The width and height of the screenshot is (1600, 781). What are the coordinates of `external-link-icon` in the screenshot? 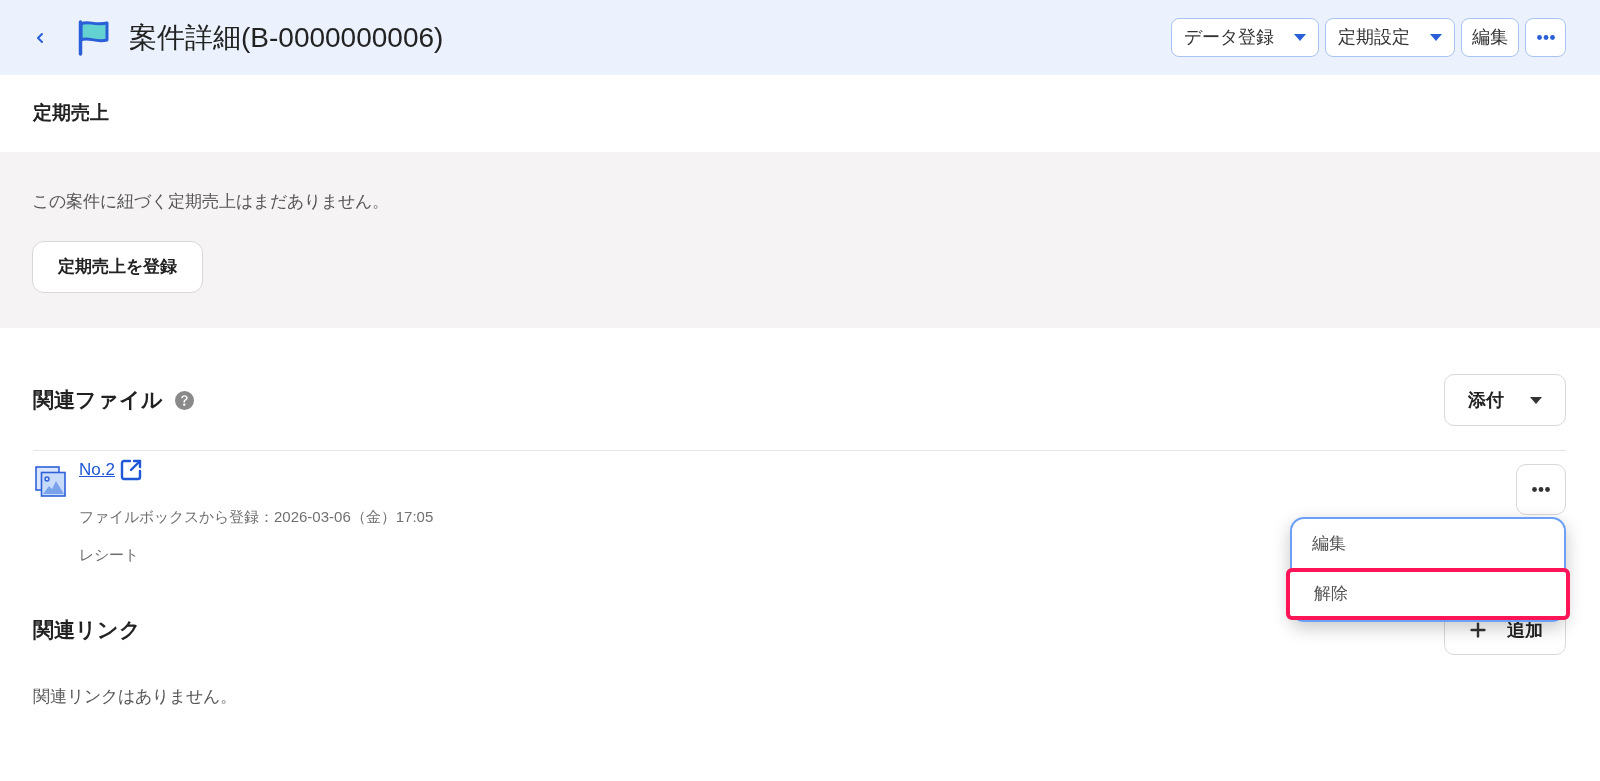 It's located at (130, 470).